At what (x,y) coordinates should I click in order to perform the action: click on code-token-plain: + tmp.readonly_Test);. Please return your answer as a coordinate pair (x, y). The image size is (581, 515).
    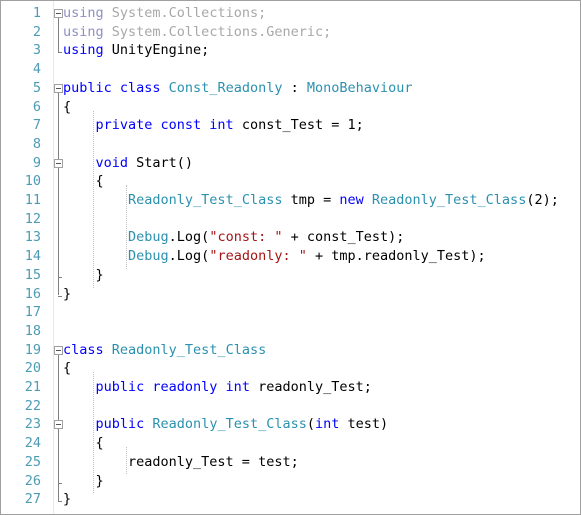
    Looking at the image, I should click on (396, 256).